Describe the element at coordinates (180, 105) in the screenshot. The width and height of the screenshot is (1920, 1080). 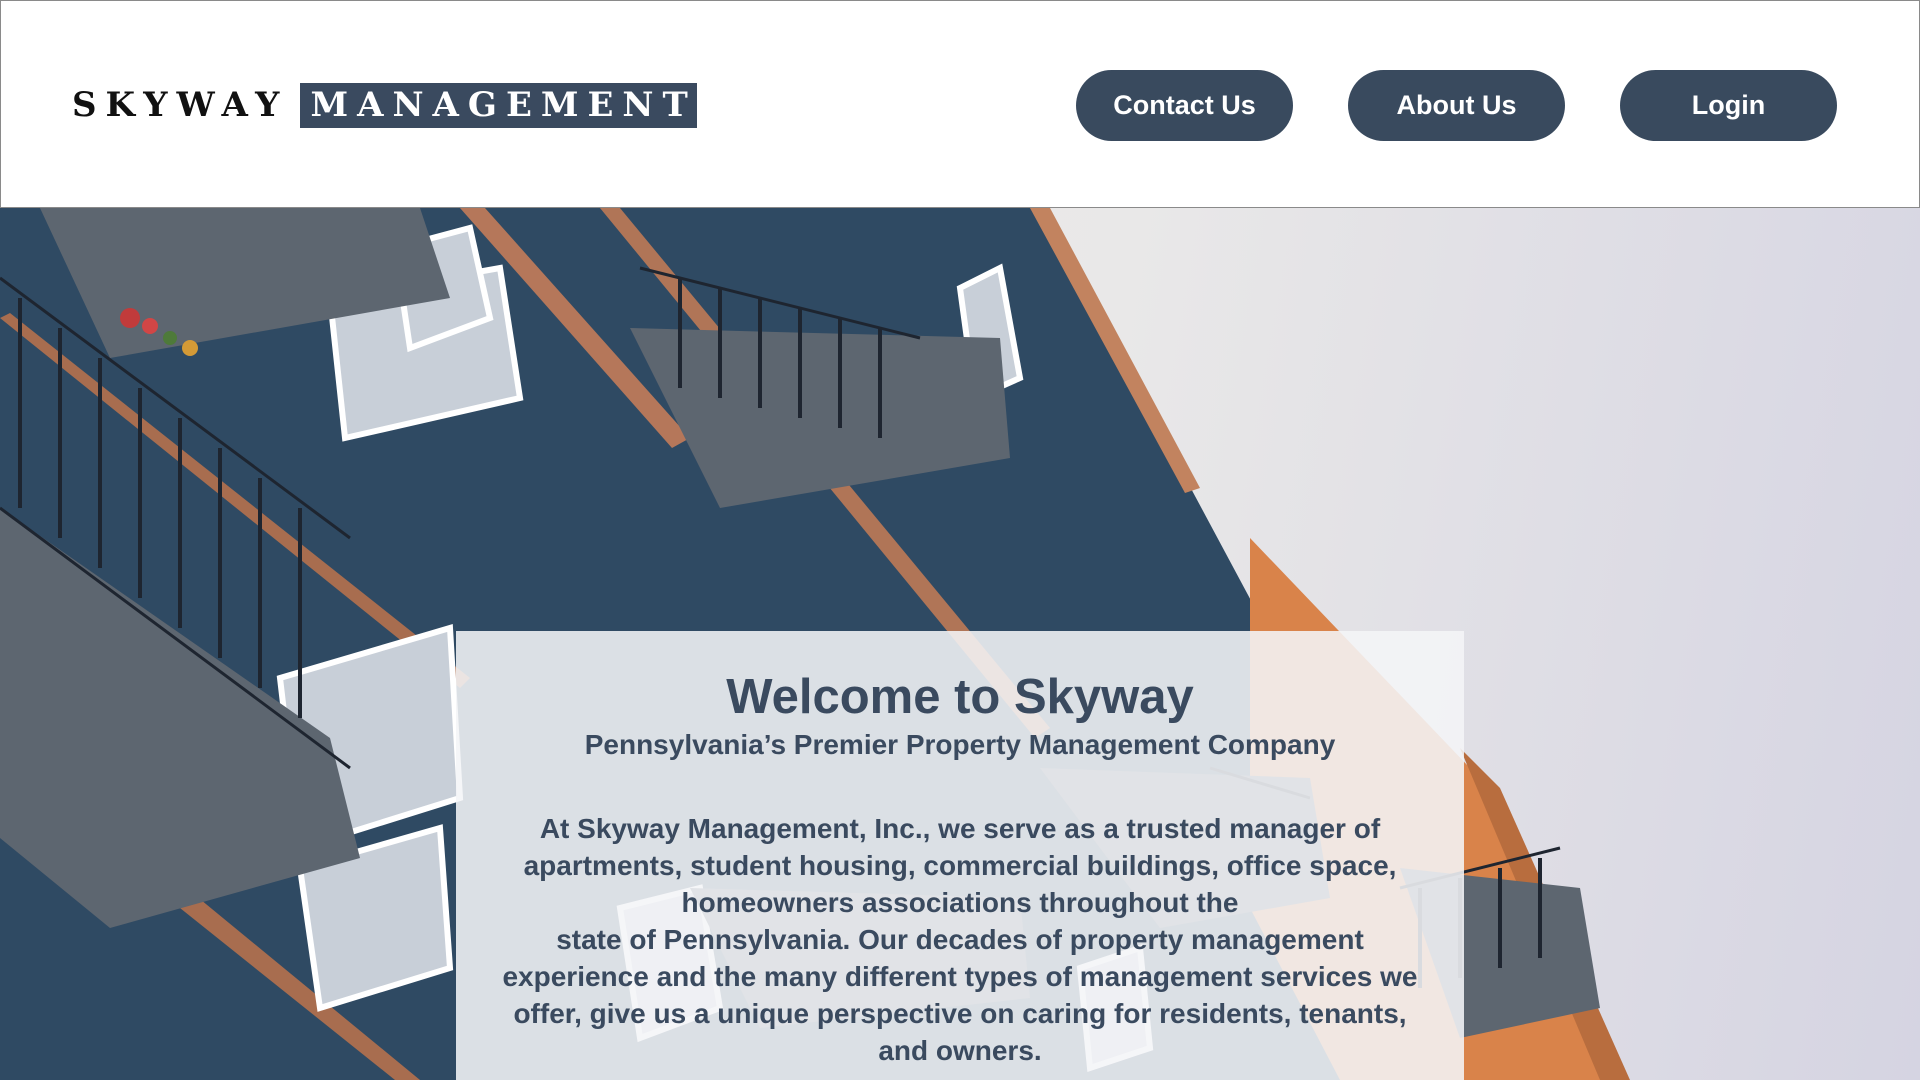
I see `logo-word-skyway: SKYWAY` at that location.